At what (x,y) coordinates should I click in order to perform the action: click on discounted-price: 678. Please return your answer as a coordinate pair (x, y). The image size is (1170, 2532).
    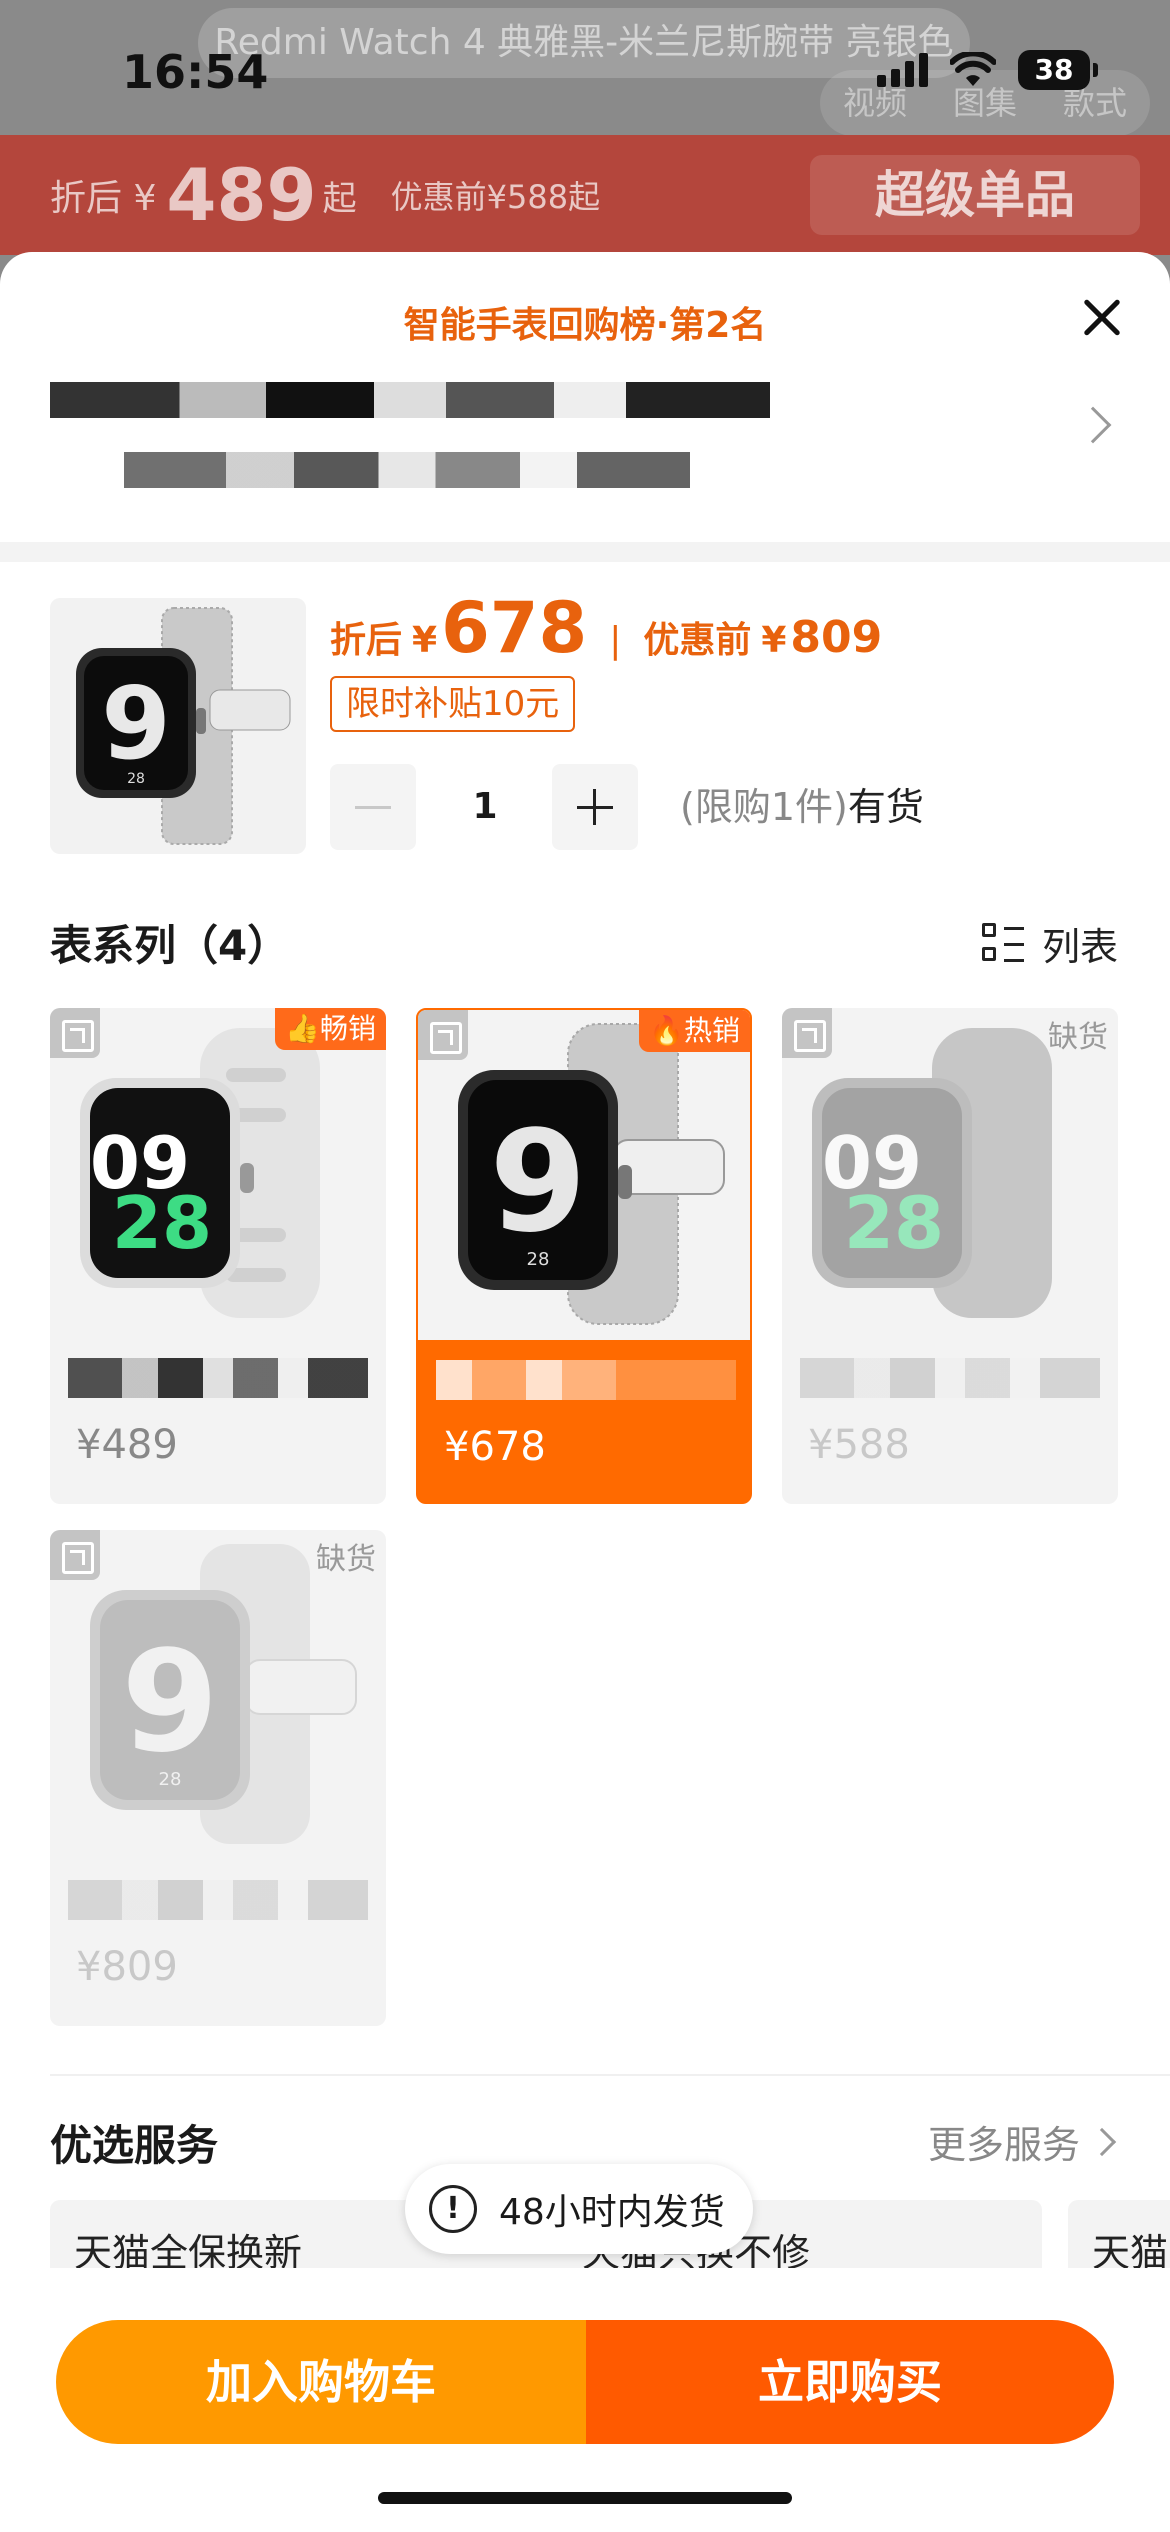
    Looking at the image, I should click on (514, 628).